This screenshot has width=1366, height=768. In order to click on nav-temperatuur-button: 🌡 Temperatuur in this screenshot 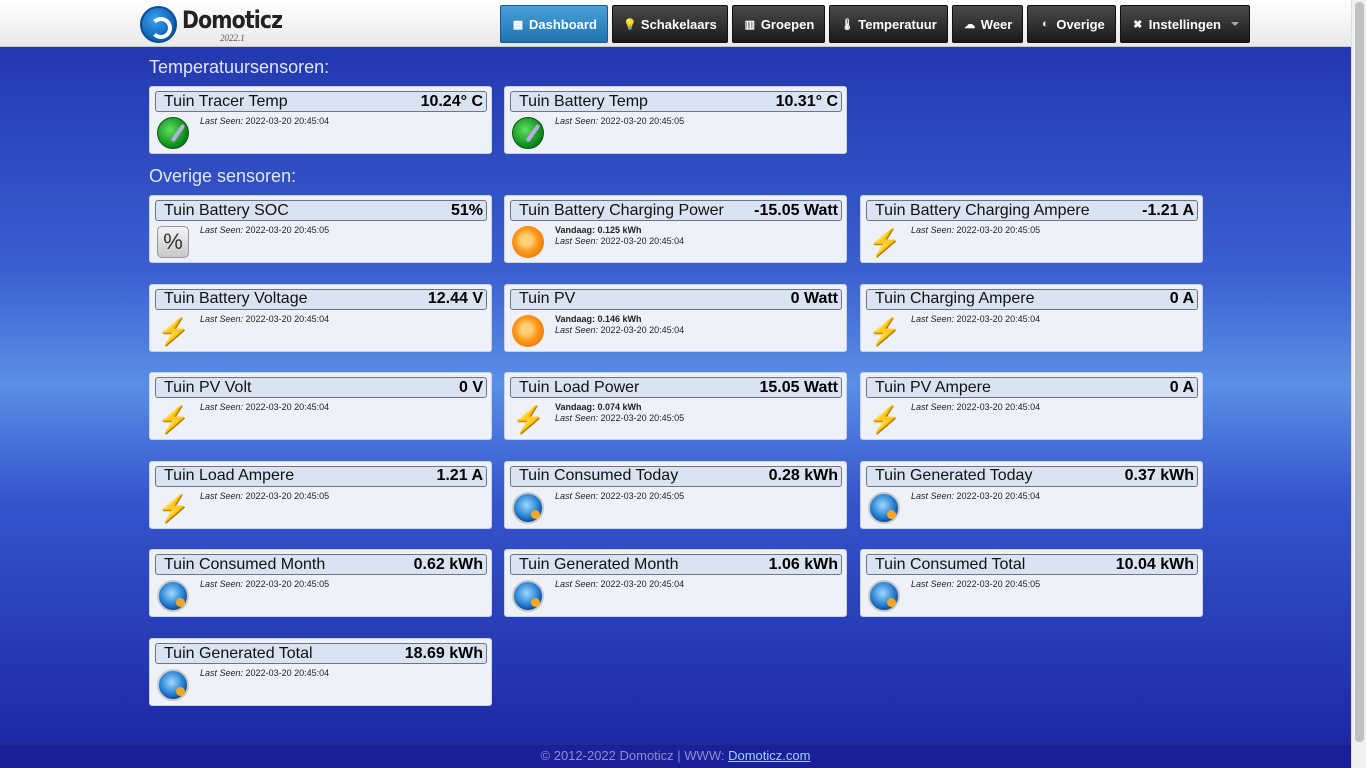, I will do `click(888, 24)`.